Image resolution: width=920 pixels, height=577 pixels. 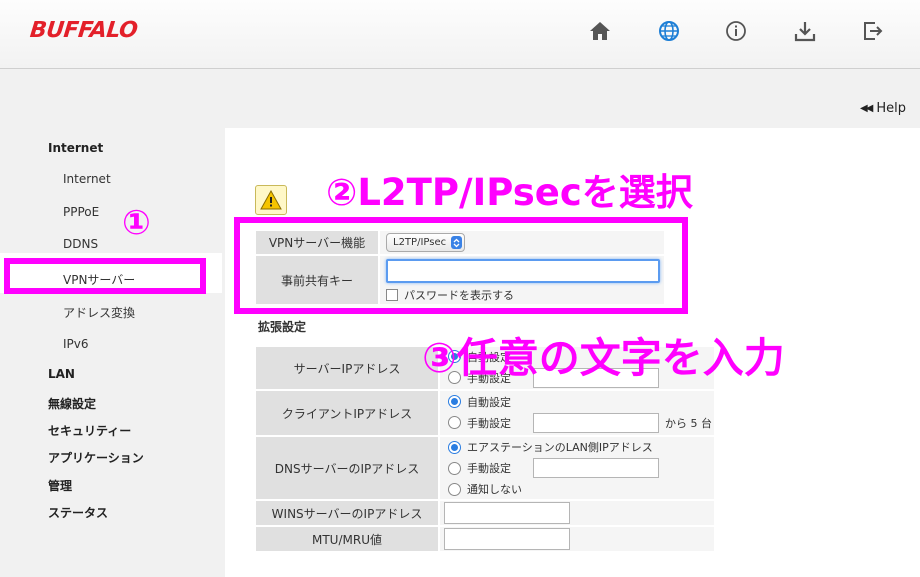 What do you see at coordinates (603, 358) in the screenshot?
I see `annotation-step3: ③任意の文字を入力` at bounding box center [603, 358].